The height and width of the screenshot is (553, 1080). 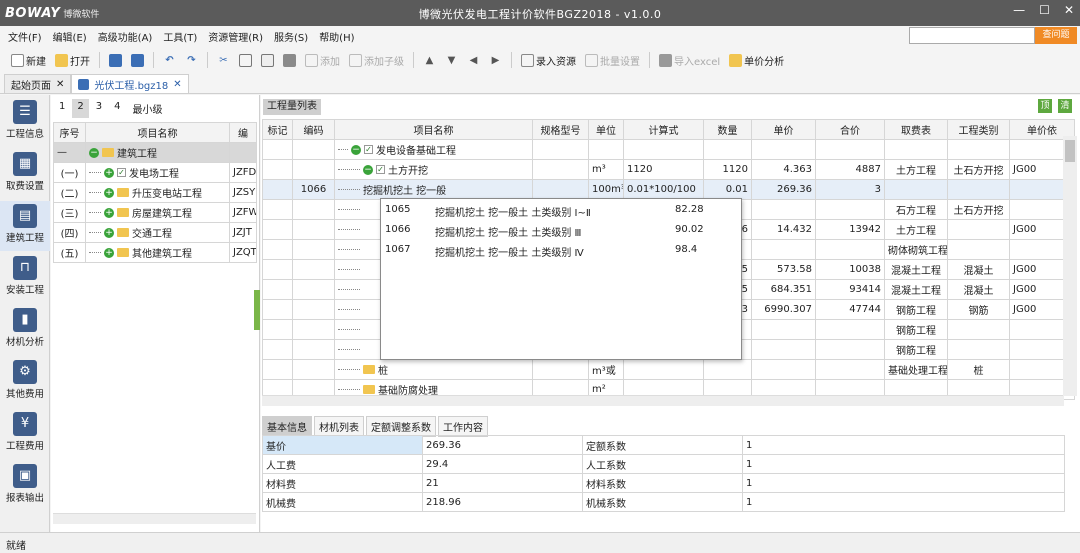 What do you see at coordinates (612, 60) in the screenshot?
I see `batch-settings-button: 批量设置` at bounding box center [612, 60].